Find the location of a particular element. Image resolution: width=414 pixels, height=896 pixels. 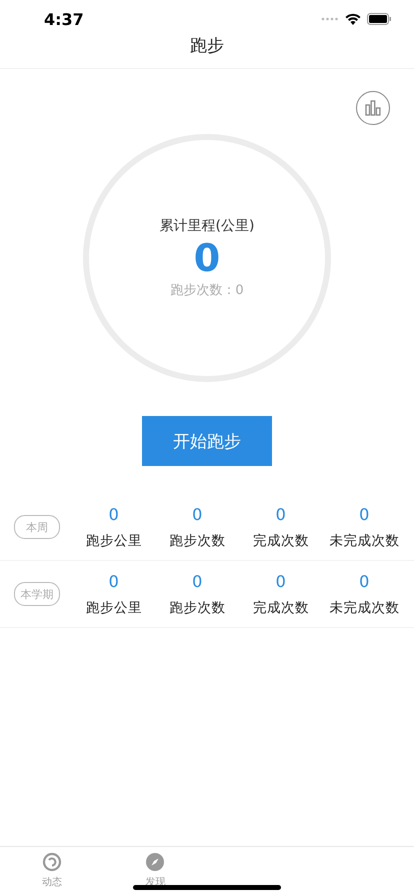

statistics-button is located at coordinates (373, 108).